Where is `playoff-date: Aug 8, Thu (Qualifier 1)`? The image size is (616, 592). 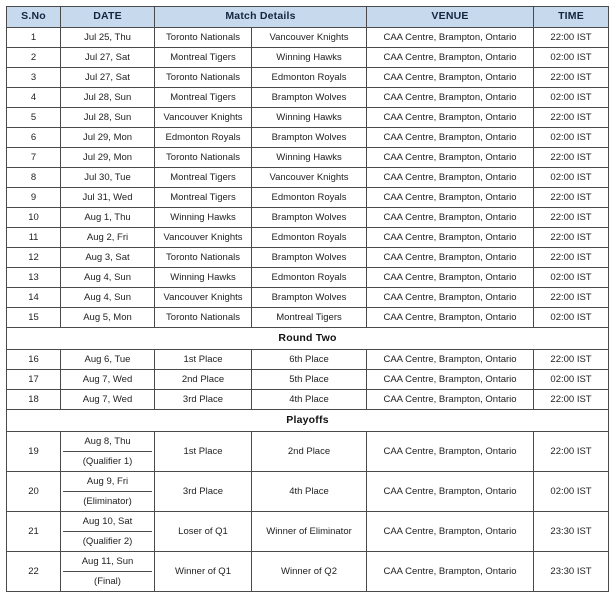 playoff-date: Aug 8, Thu (Qualifier 1) is located at coordinates (107, 451).